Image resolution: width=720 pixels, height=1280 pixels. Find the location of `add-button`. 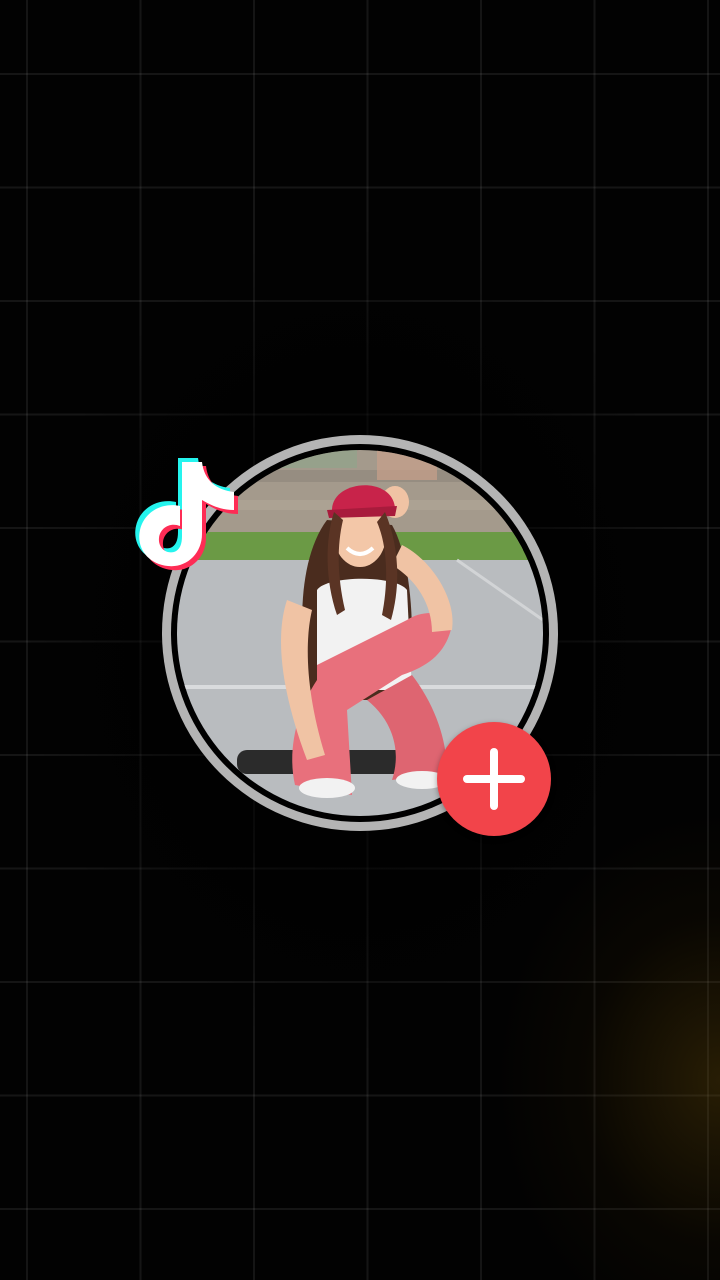

add-button is located at coordinates (494, 779).